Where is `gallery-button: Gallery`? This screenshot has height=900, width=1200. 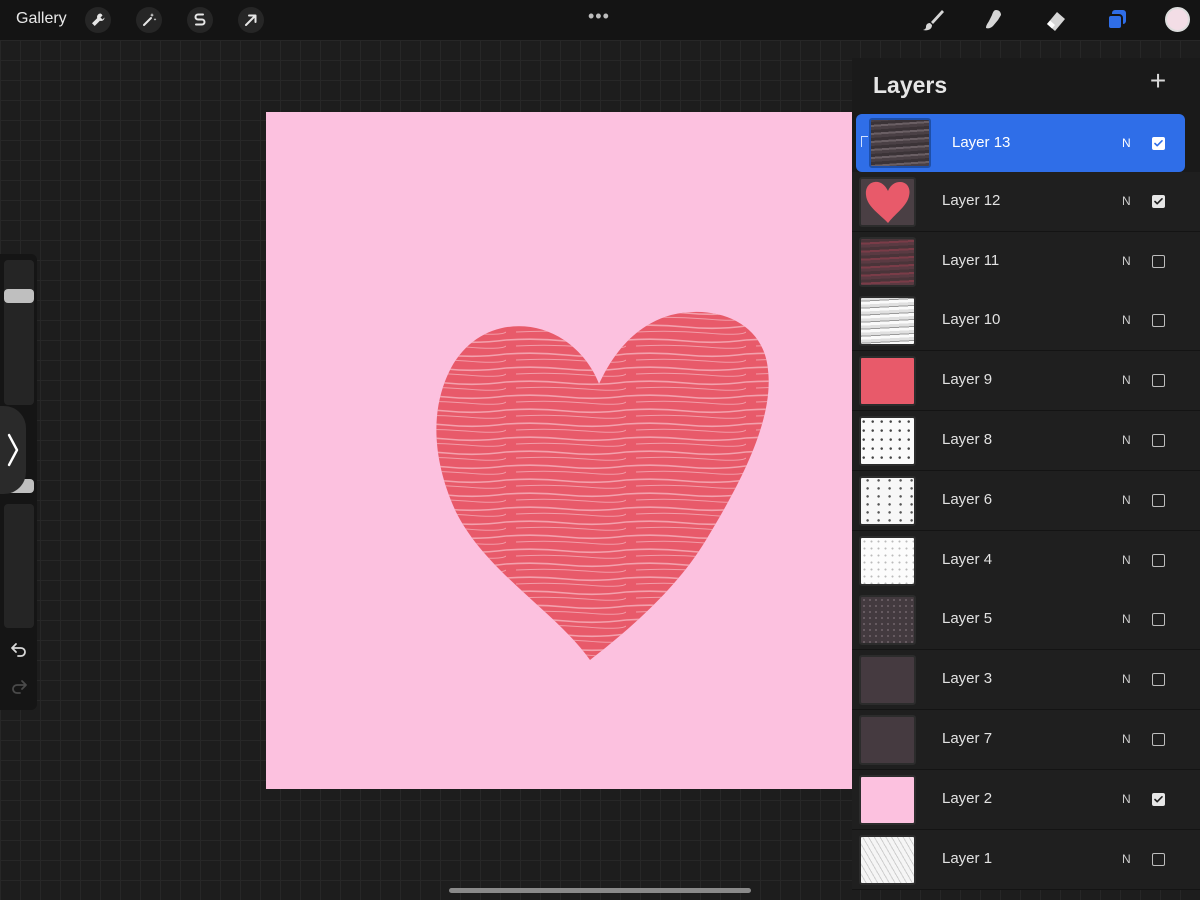 gallery-button: Gallery is located at coordinates (41, 19).